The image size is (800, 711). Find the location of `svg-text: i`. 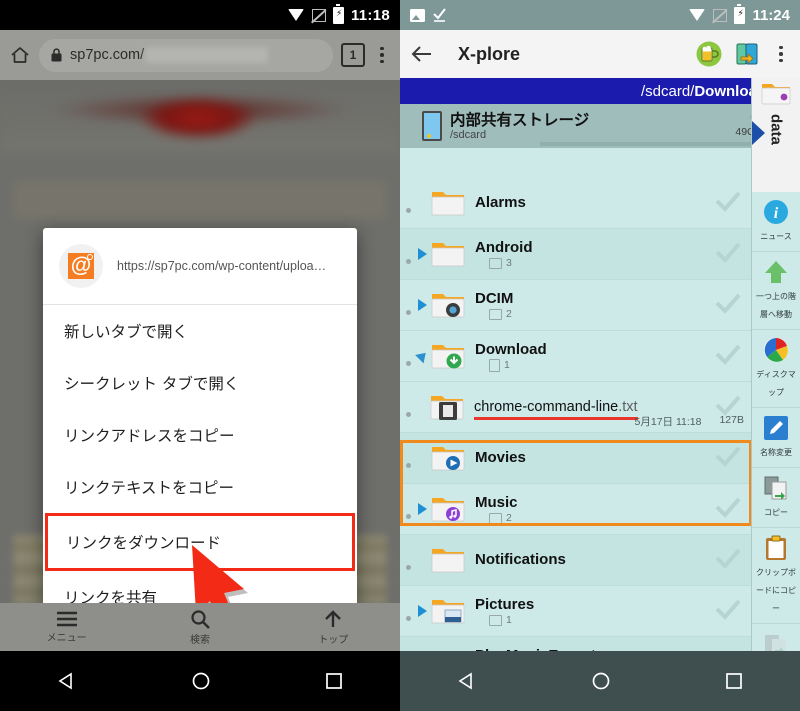

svg-text: i is located at coordinates (776, 213).